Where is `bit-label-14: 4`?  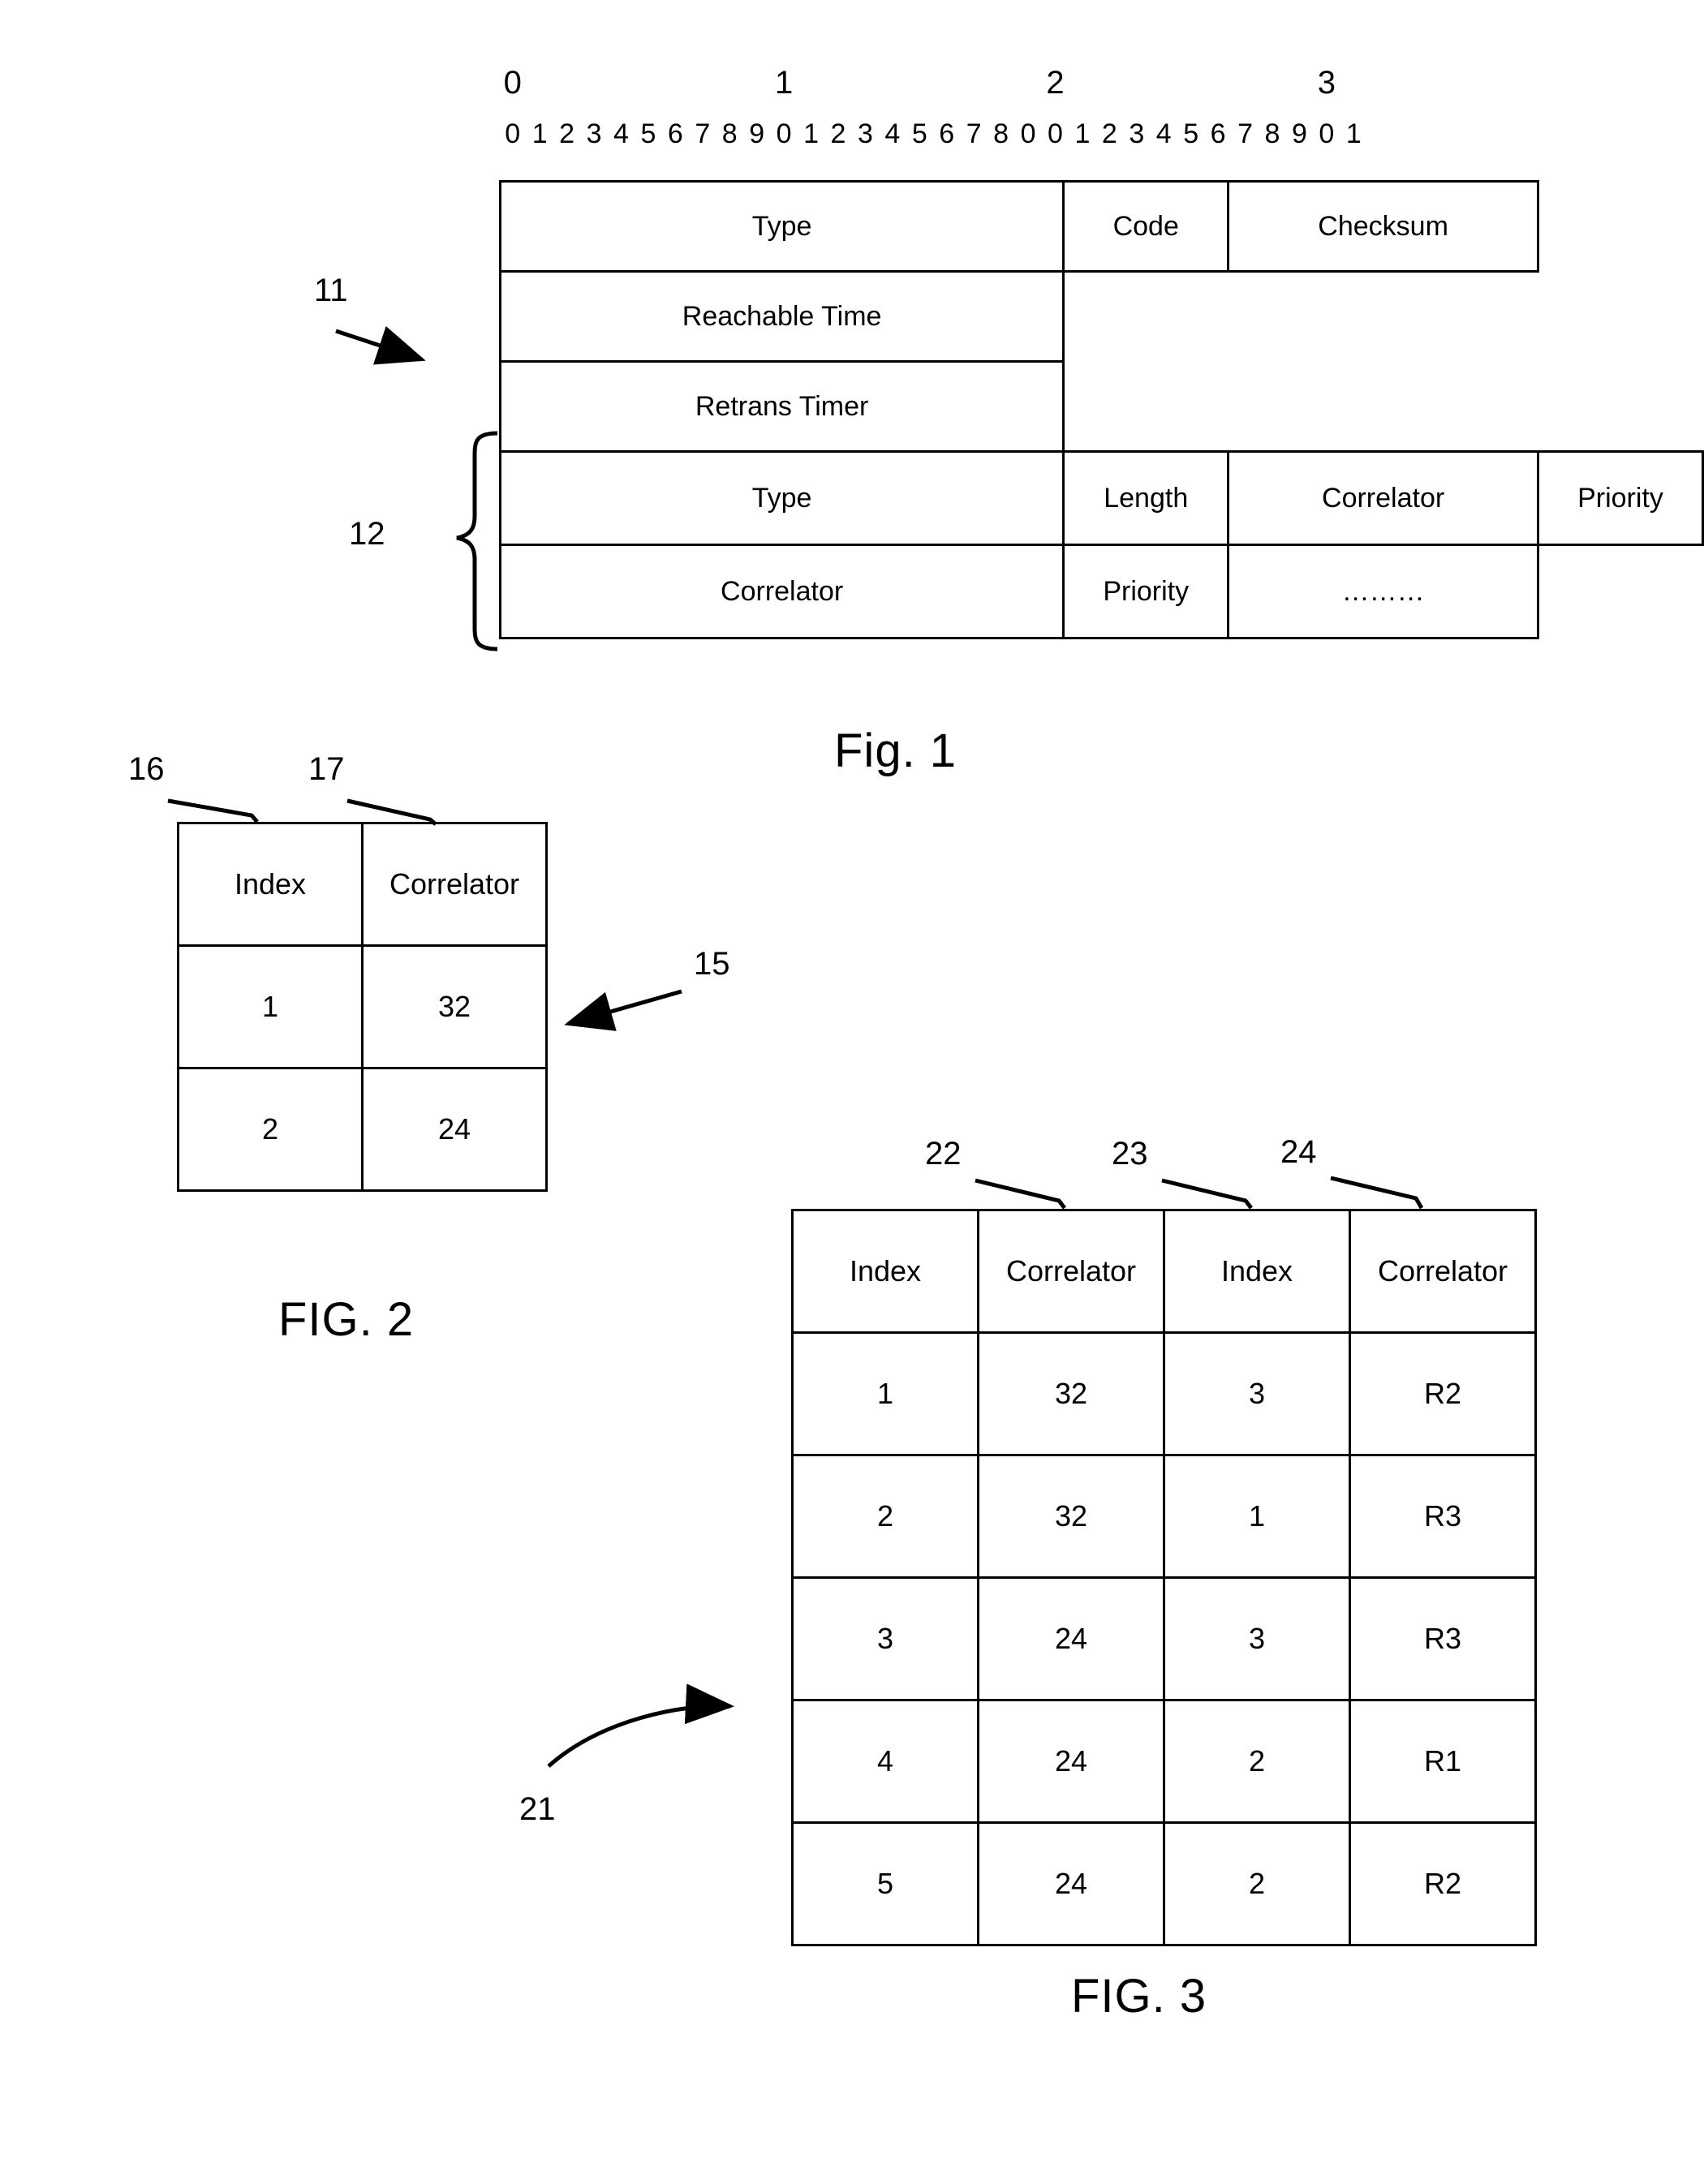
bit-label-14: 4 is located at coordinates (892, 133).